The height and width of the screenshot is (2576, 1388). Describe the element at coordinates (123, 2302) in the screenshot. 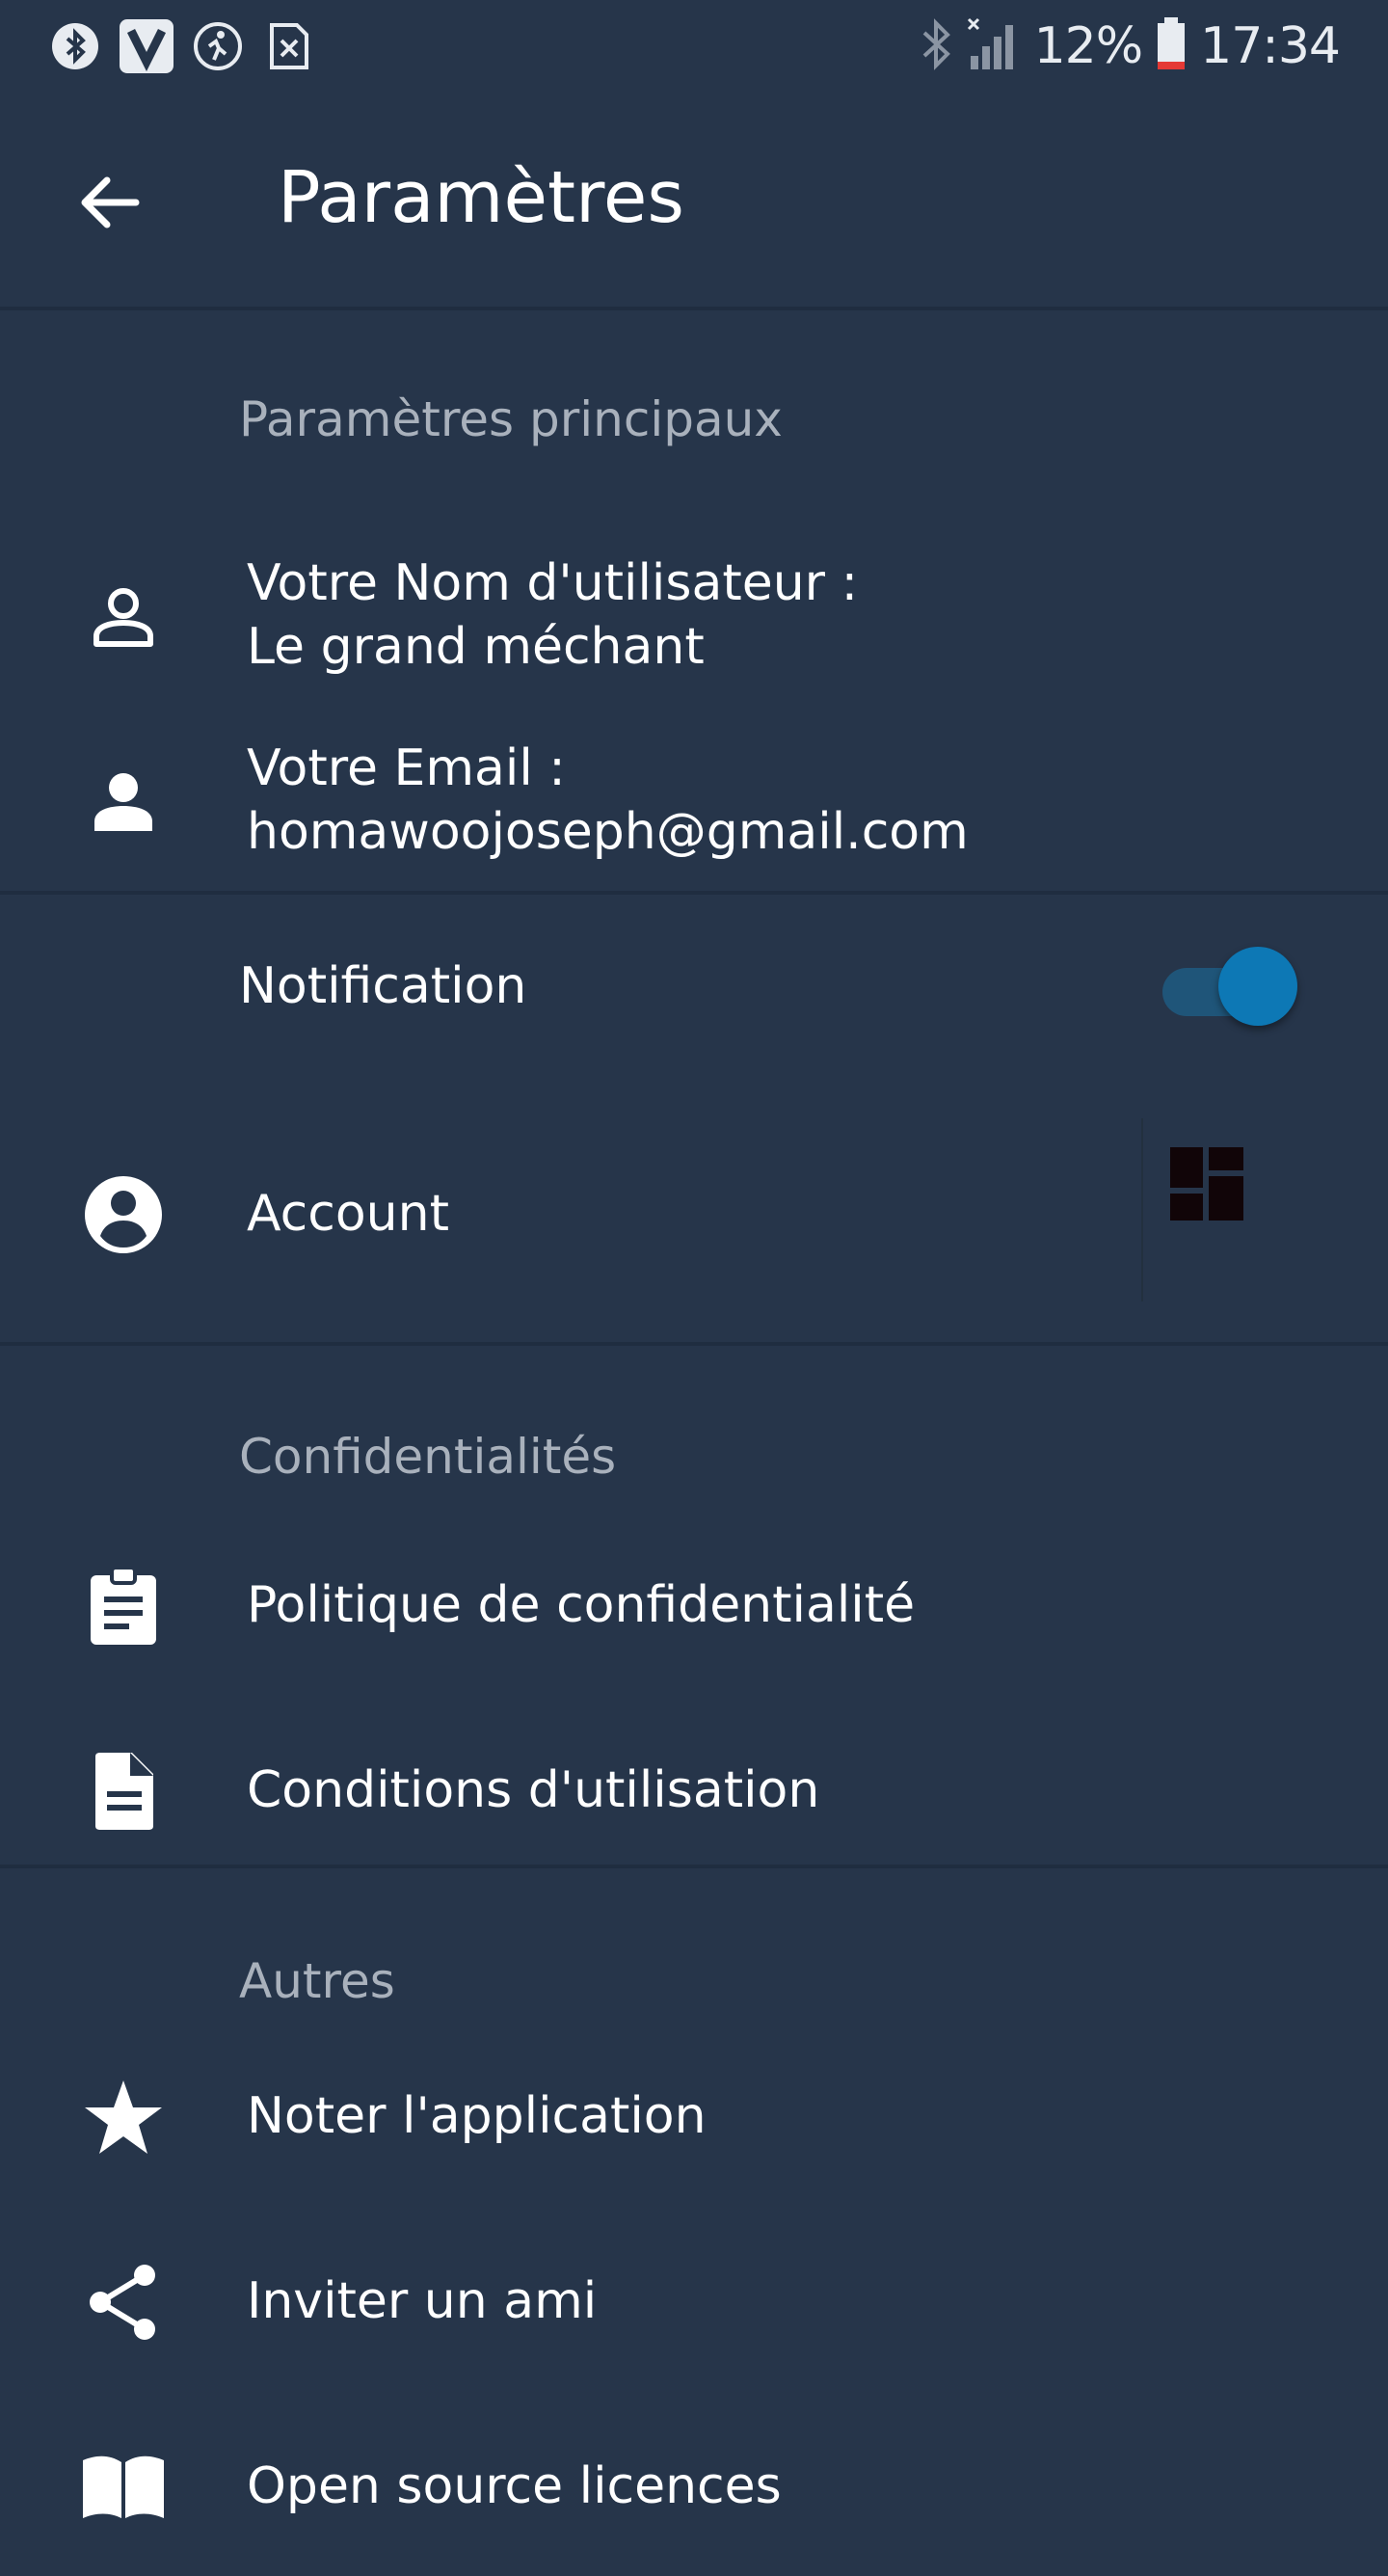

I see `share-icon` at that location.